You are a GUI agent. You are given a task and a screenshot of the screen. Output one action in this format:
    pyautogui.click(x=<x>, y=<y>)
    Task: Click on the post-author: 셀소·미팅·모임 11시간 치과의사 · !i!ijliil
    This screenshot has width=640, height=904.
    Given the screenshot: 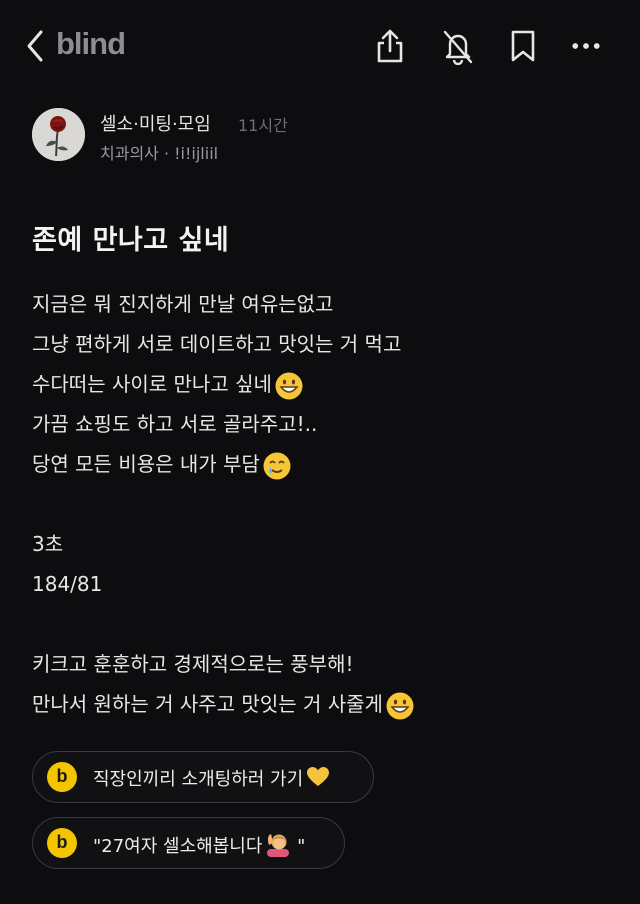 What is the action you would take?
    pyautogui.click(x=312, y=136)
    